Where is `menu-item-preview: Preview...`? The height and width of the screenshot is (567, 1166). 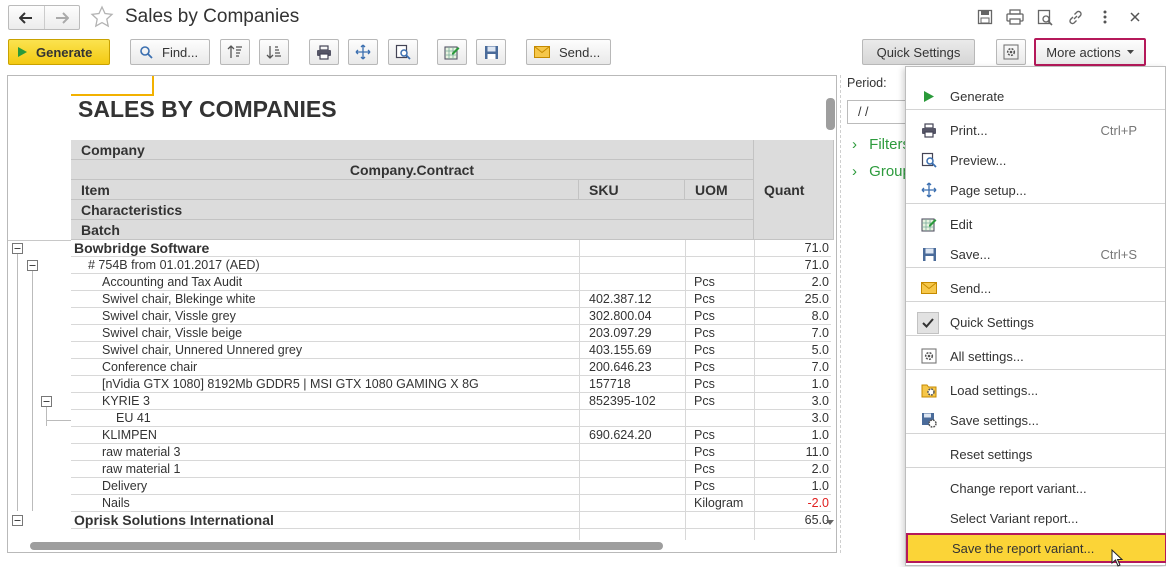
menu-item-preview: Preview... is located at coordinates (1035, 160).